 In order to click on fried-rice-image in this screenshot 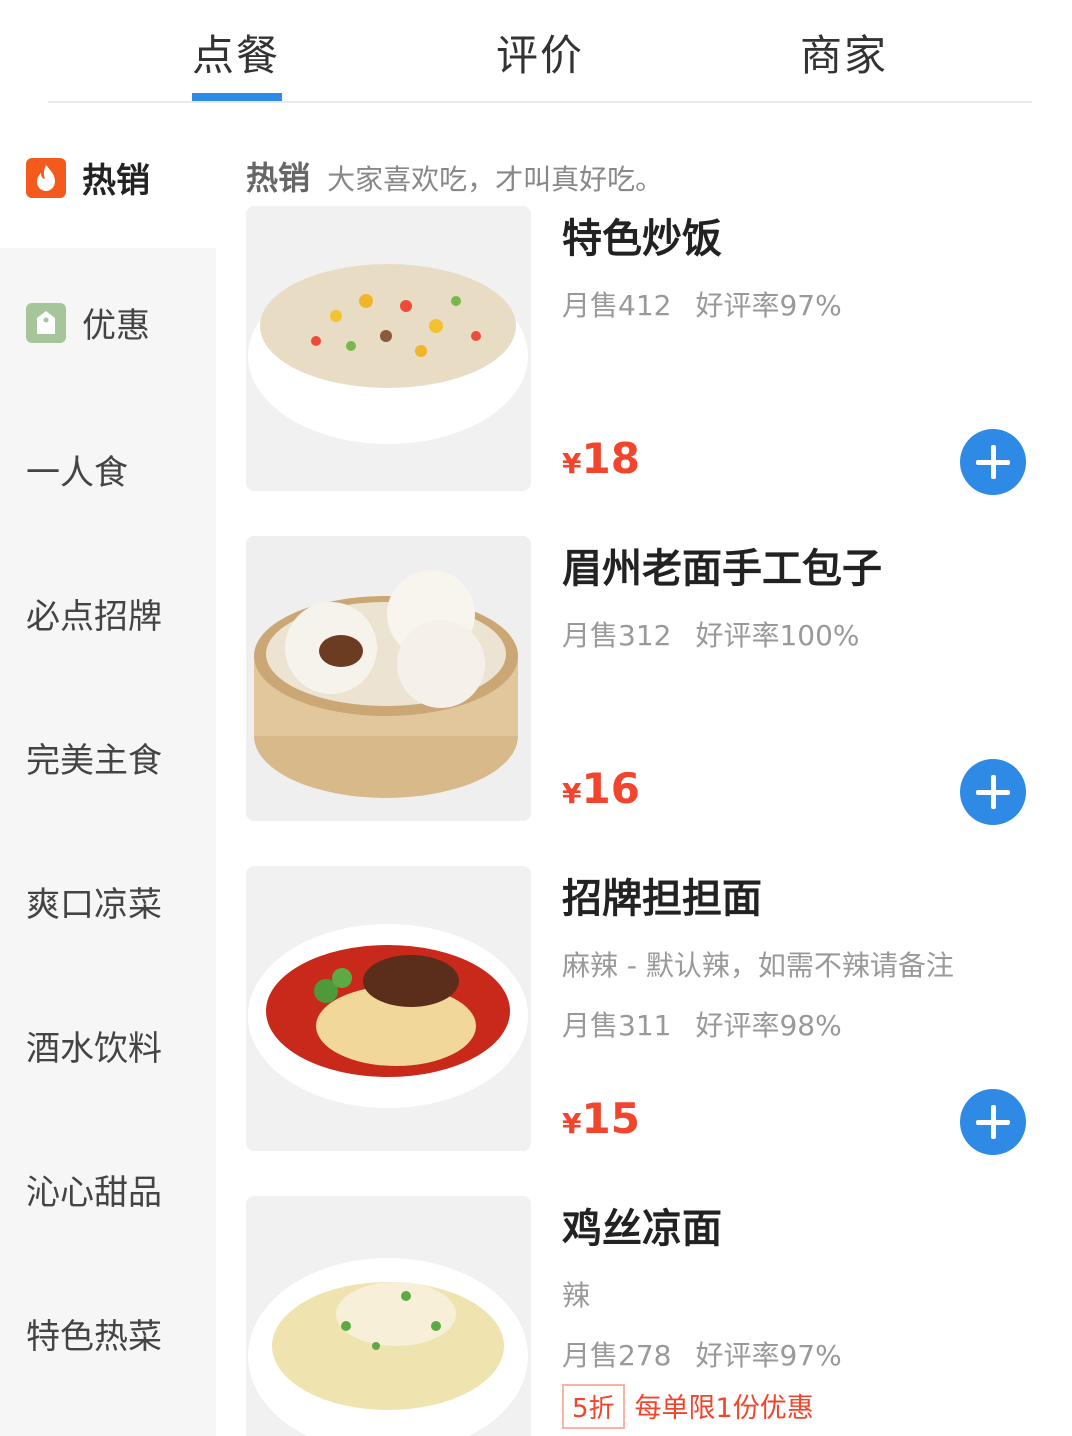, I will do `click(388, 348)`.